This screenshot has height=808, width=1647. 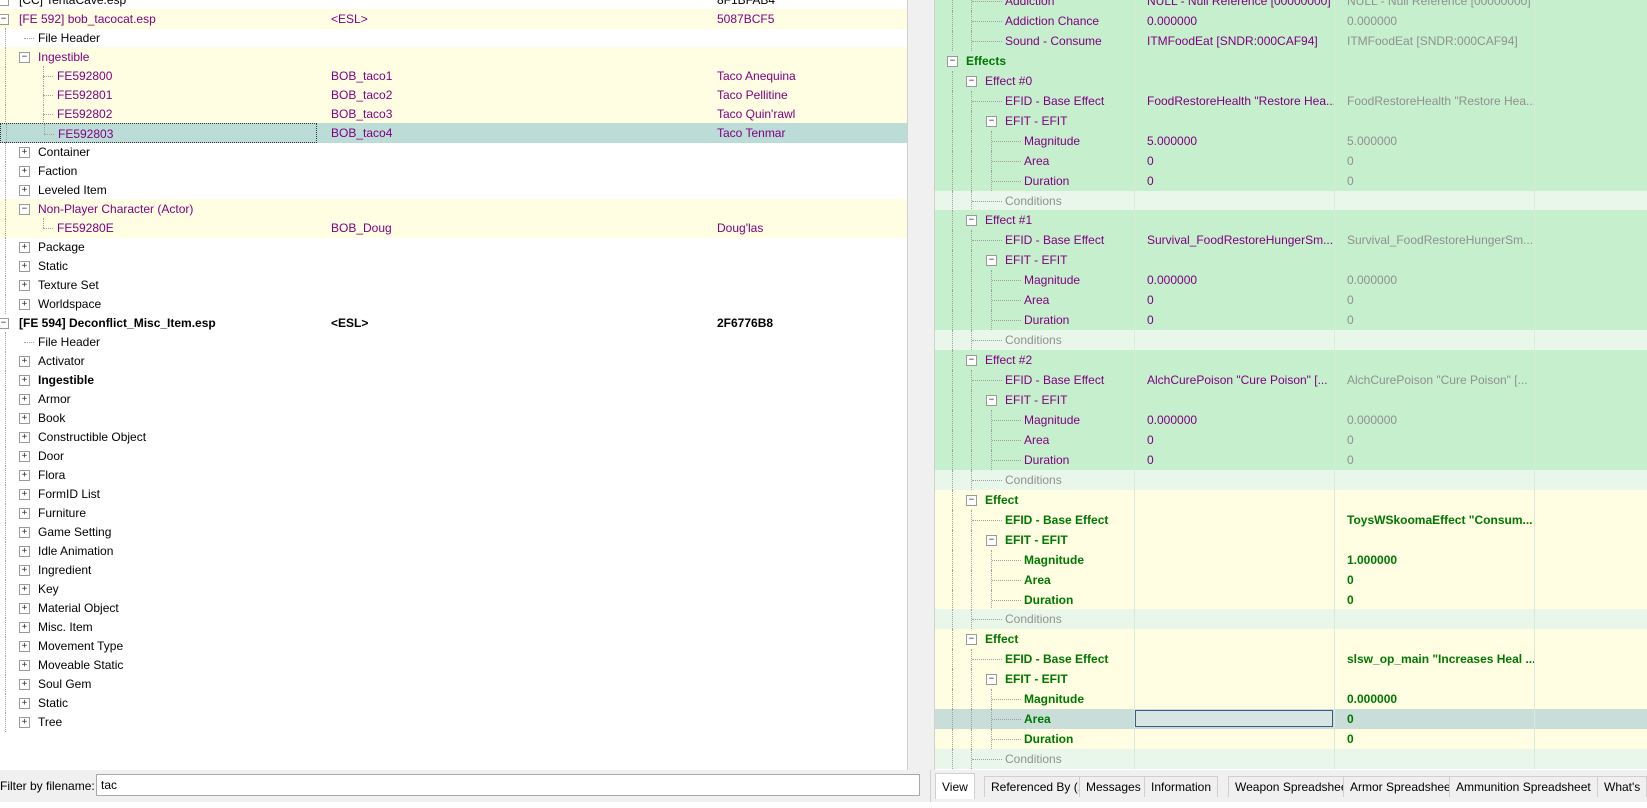 What do you see at coordinates (453, 304) in the screenshot?
I see `tree-row-worldspace: + Worldspace` at bounding box center [453, 304].